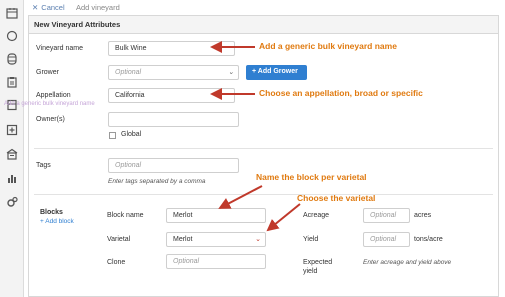  What do you see at coordinates (171, 48) in the screenshot?
I see `vineyard-name-input: Bulk Wine` at bounding box center [171, 48].